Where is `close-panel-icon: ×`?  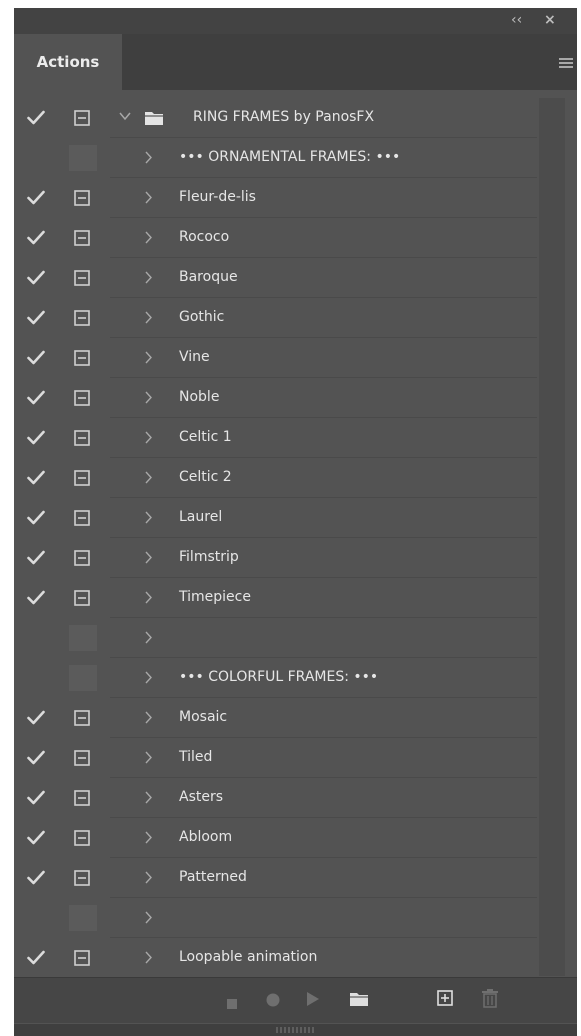 close-panel-icon: × is located at coordinates (550, 20).